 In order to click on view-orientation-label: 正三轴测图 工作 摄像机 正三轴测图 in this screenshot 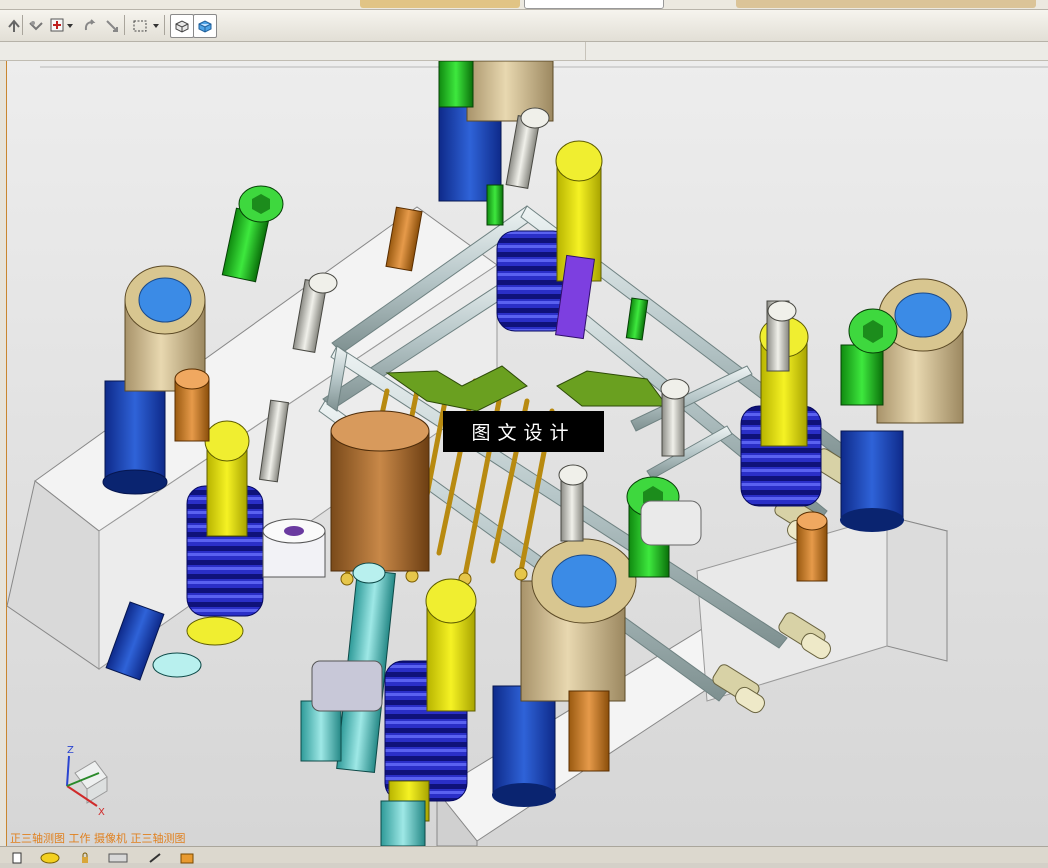, I will do `click(98, 838)`.